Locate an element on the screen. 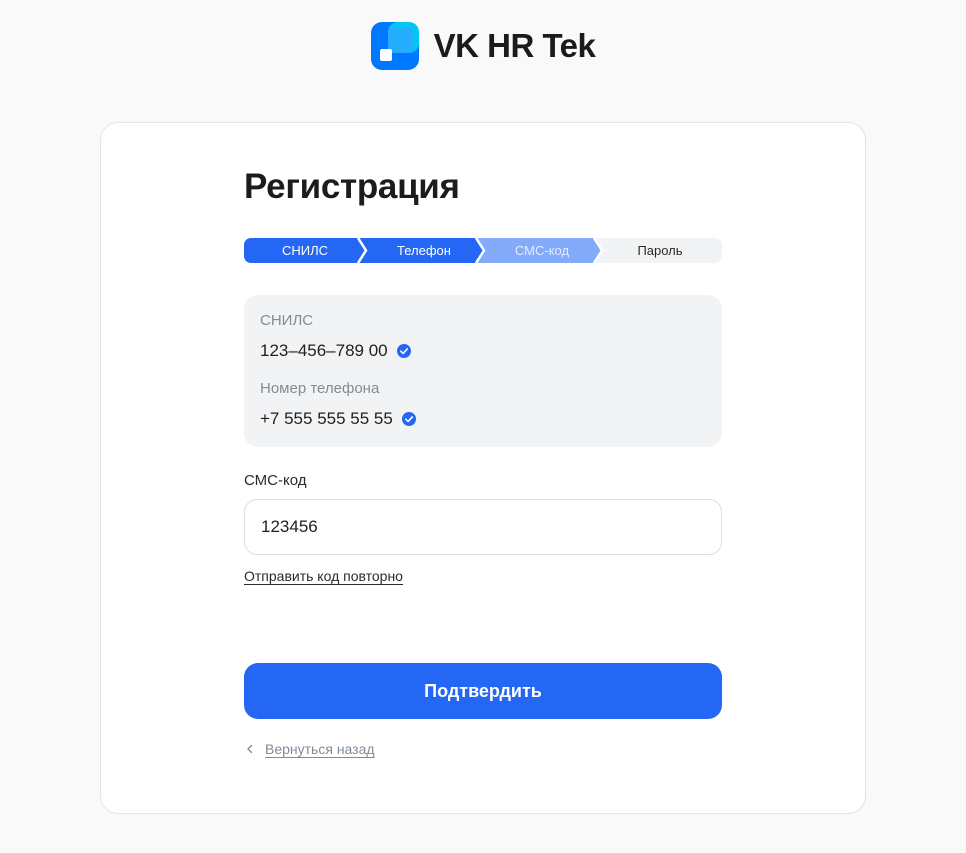 This screenshot has width=966, height=853. phone-value: +7 555 555 55 55 is located at coordinates (326, 418).